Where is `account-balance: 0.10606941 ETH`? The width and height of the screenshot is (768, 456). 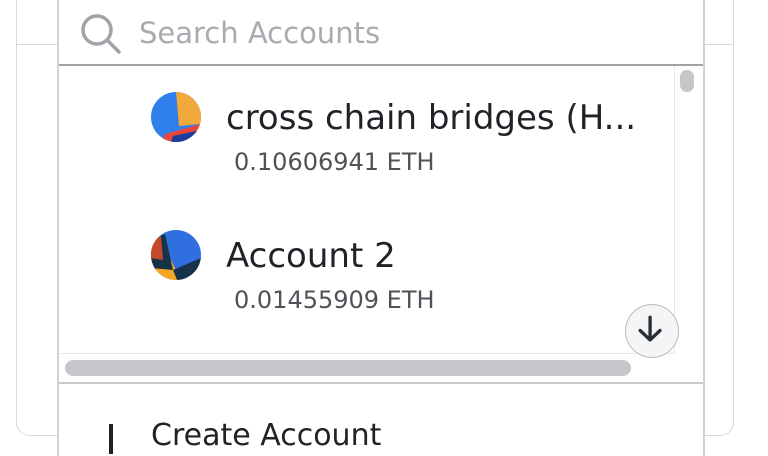 account-balance: 0.10606941 ETH is located at coordinates (334, 162).